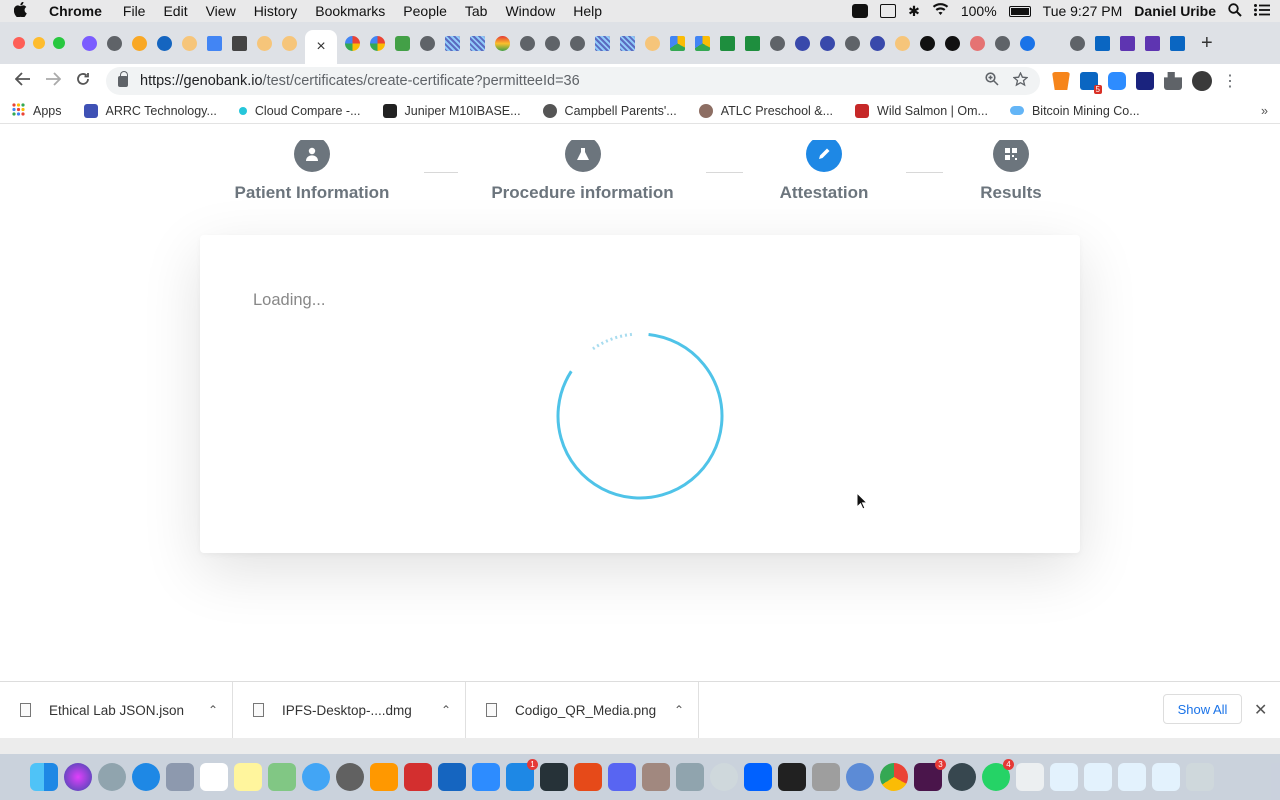 This screenshot has width=1280, height=800. I want to click on powerpoint-icon, so click(588, 777).